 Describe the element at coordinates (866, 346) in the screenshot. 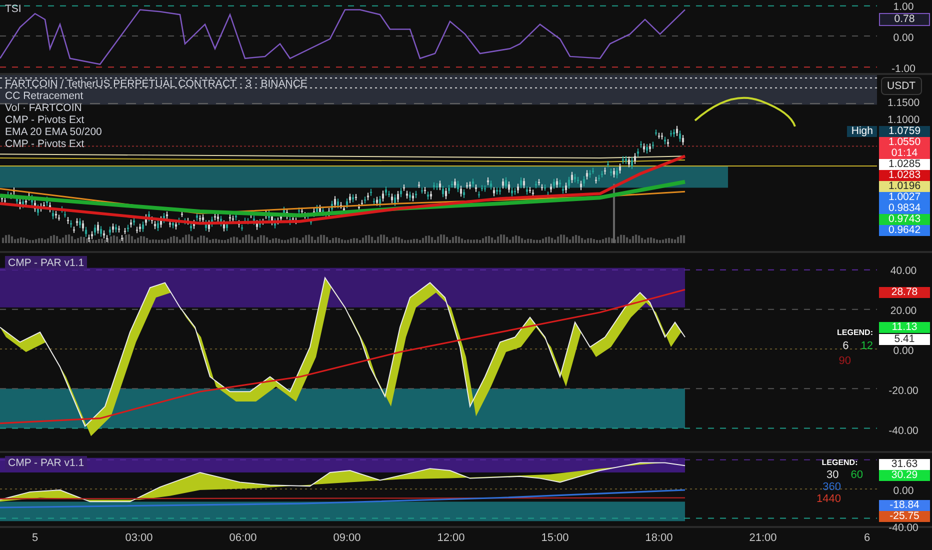

I see `period-label: 12` at that location.